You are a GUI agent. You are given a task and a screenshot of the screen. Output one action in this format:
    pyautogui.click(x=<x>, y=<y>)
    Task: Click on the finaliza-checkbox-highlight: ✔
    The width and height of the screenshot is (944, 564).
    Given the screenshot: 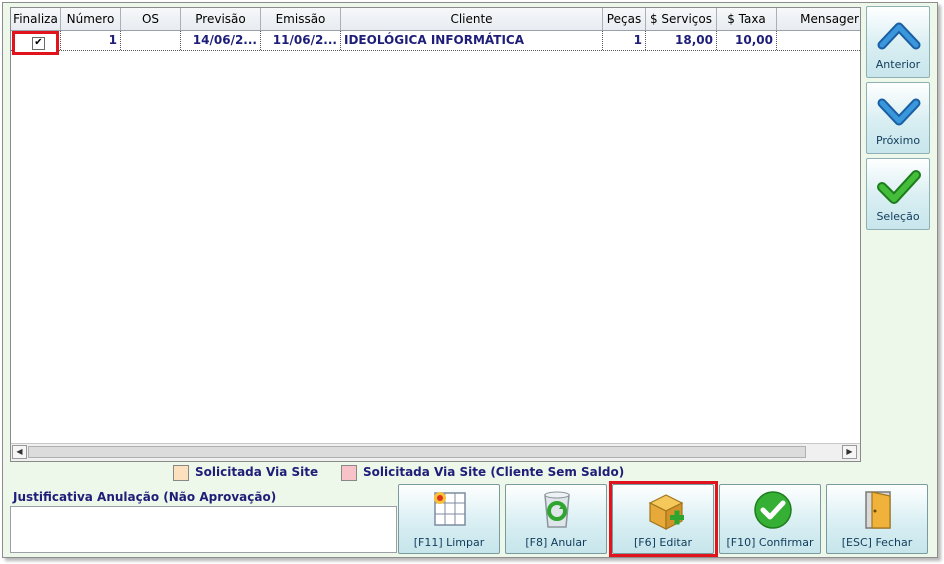 What is the action you would take?
    pyautogui.click(x=35, y=43)
    